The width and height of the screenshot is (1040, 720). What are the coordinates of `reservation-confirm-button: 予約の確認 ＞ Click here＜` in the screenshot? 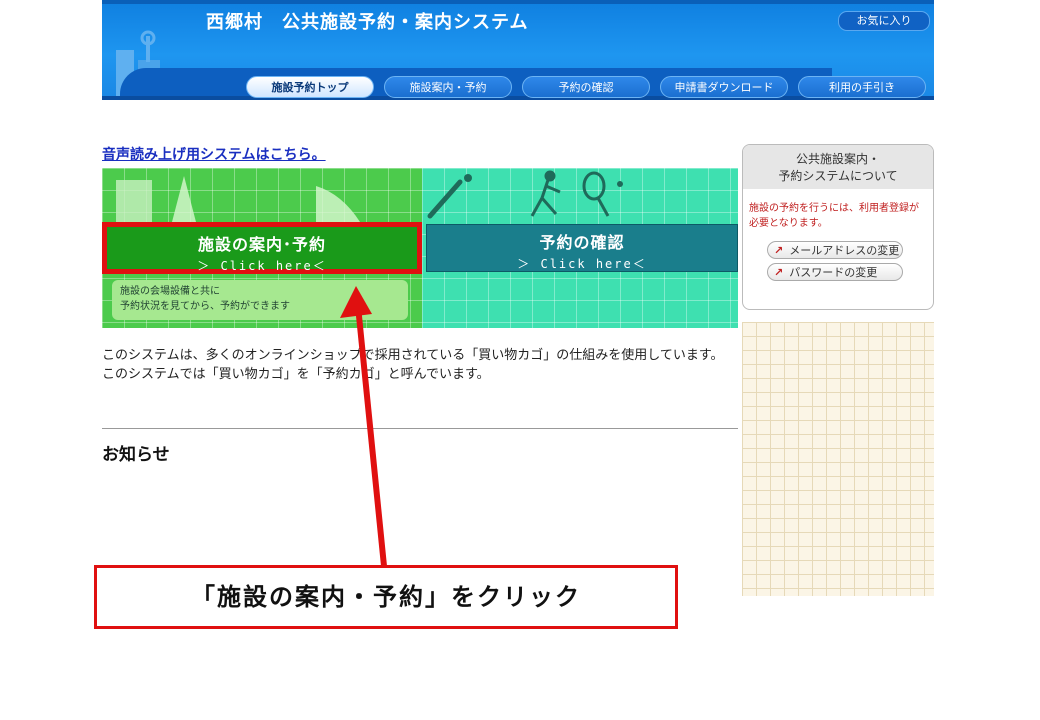 It's located at (582, 248).